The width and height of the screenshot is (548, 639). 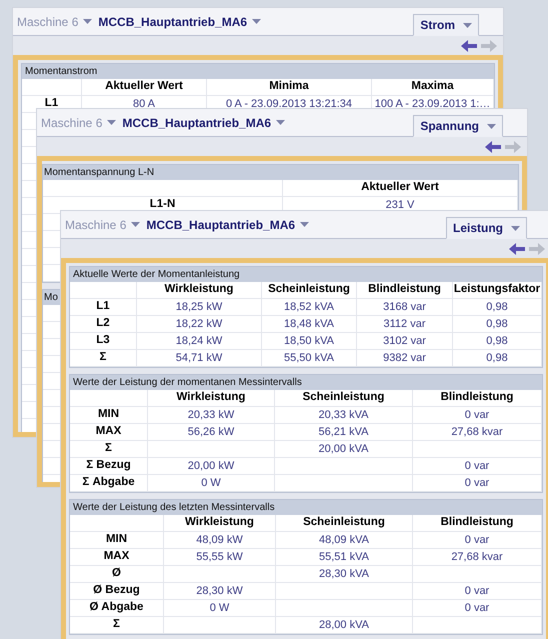 What do you see at coordinates (144, 104) in the screenshot?
I see `table-cell-text: 80 A` at bounding box center [144, 104].